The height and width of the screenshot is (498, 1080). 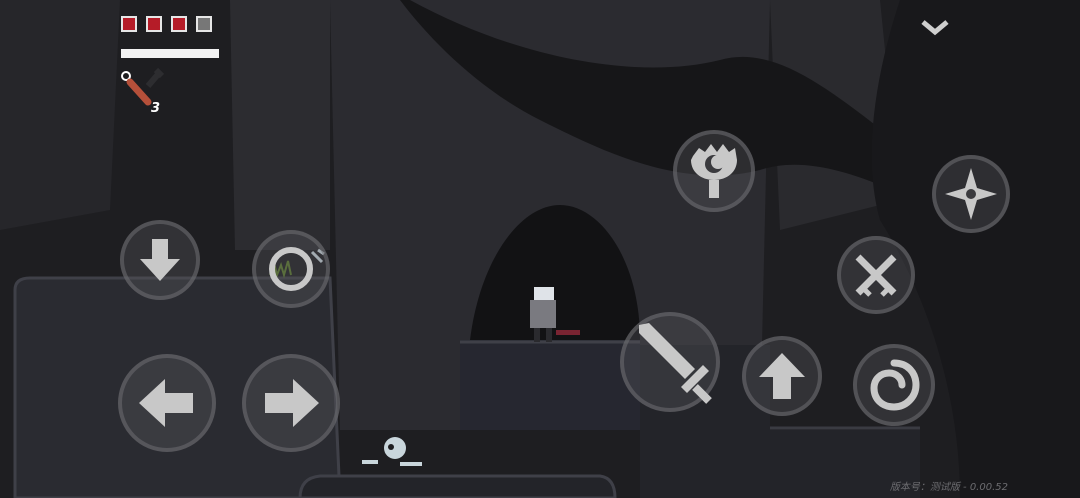 What do you see at coordinates (457, 486) in the screenshot?
I see `ground-bottom` at bounding box center [457, 486].